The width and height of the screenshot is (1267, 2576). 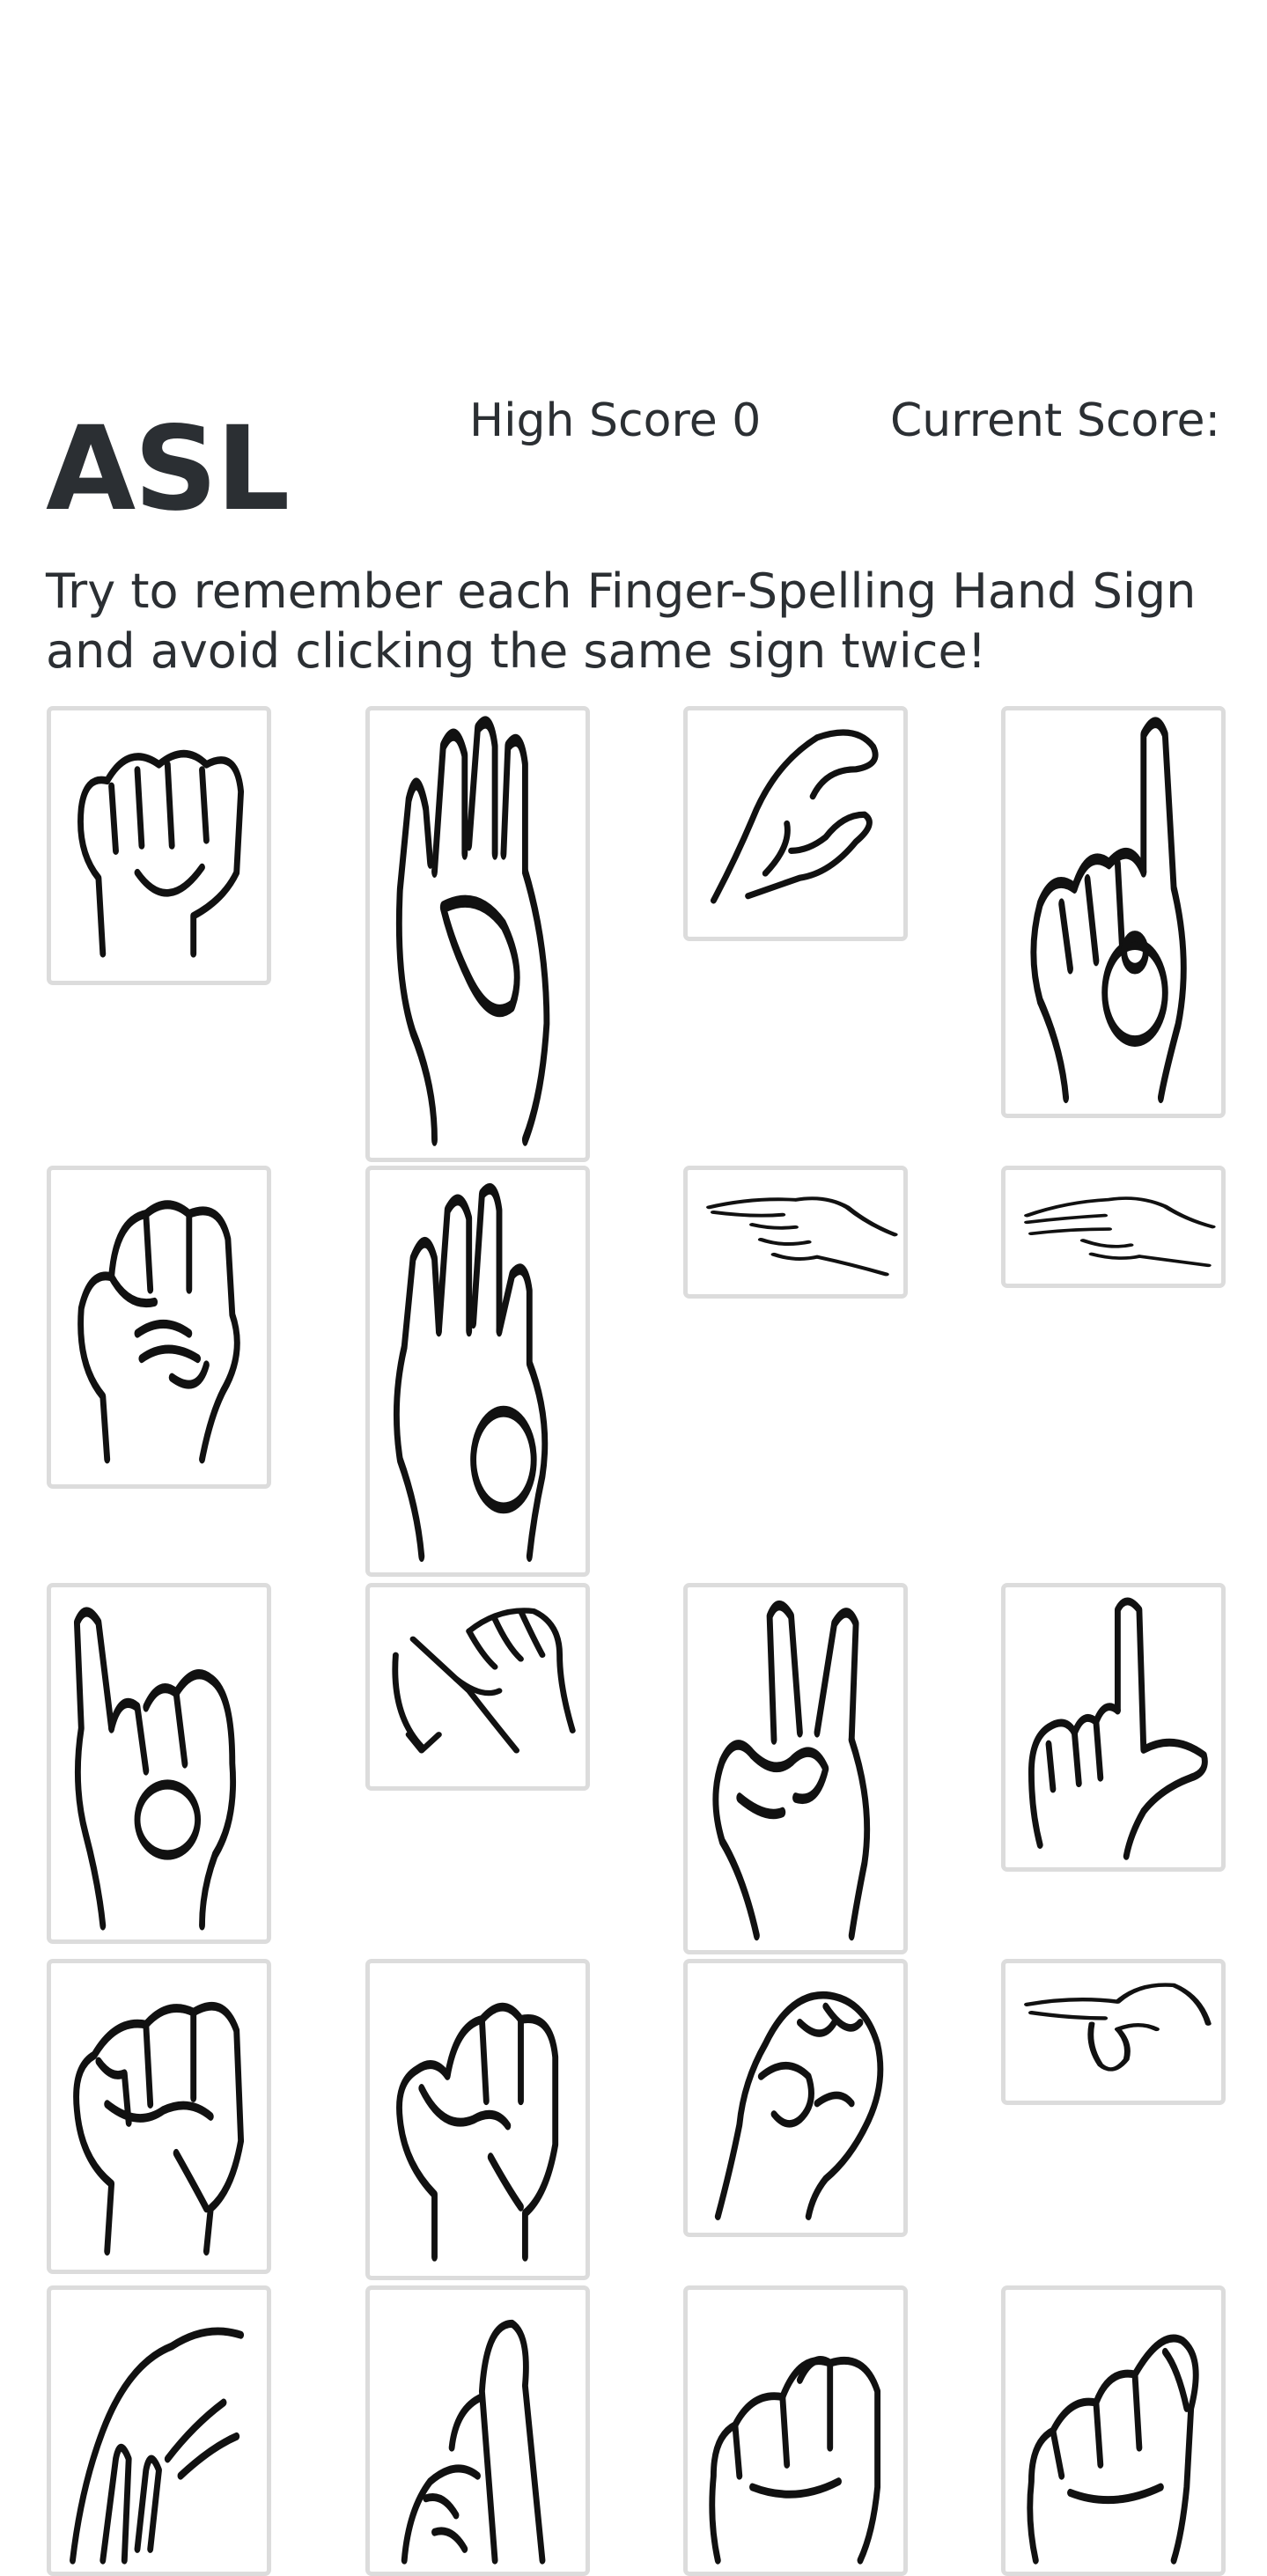 I want to click on card-sign-a, so click(x=159, y=846).